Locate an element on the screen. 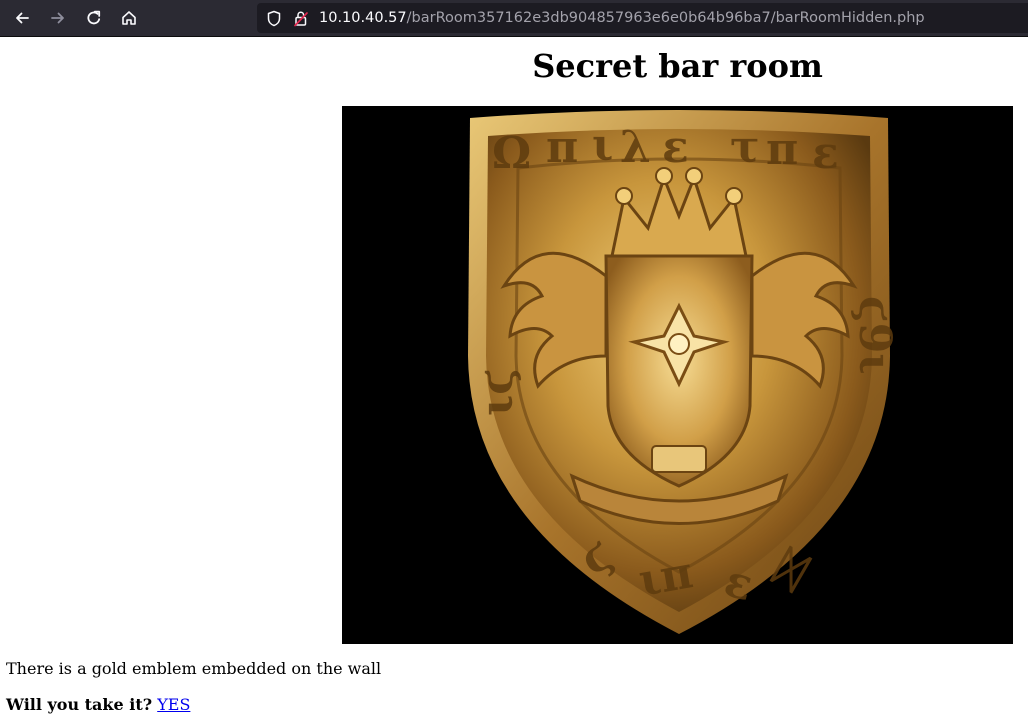 The height and width of the screenshot is (721, 1028). forward-button is located at coordinates (58, 18).